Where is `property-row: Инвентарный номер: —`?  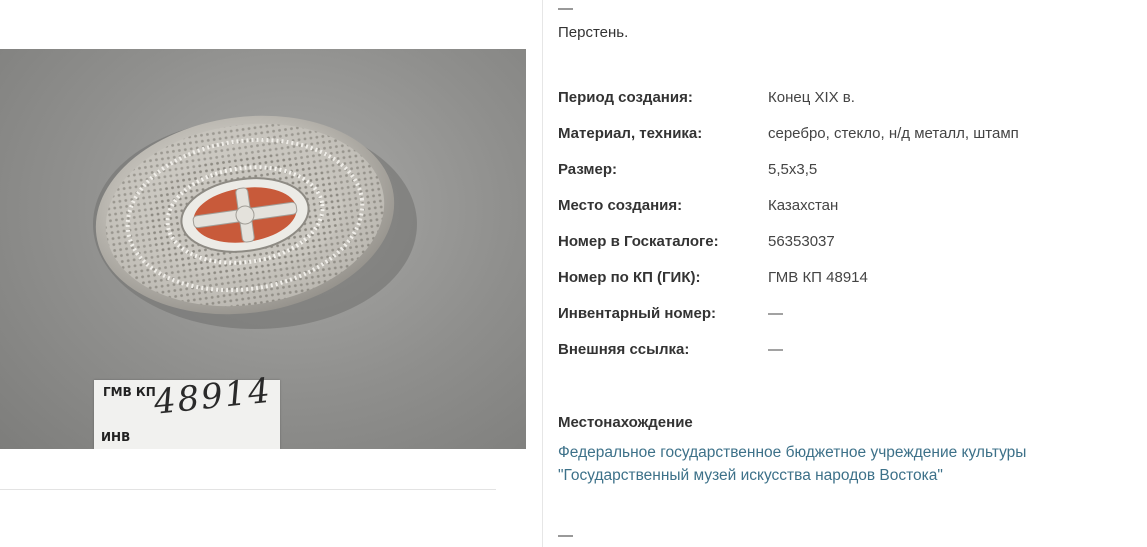 property-row: Инвентарный номер: — is located at coordinates (838, 323).